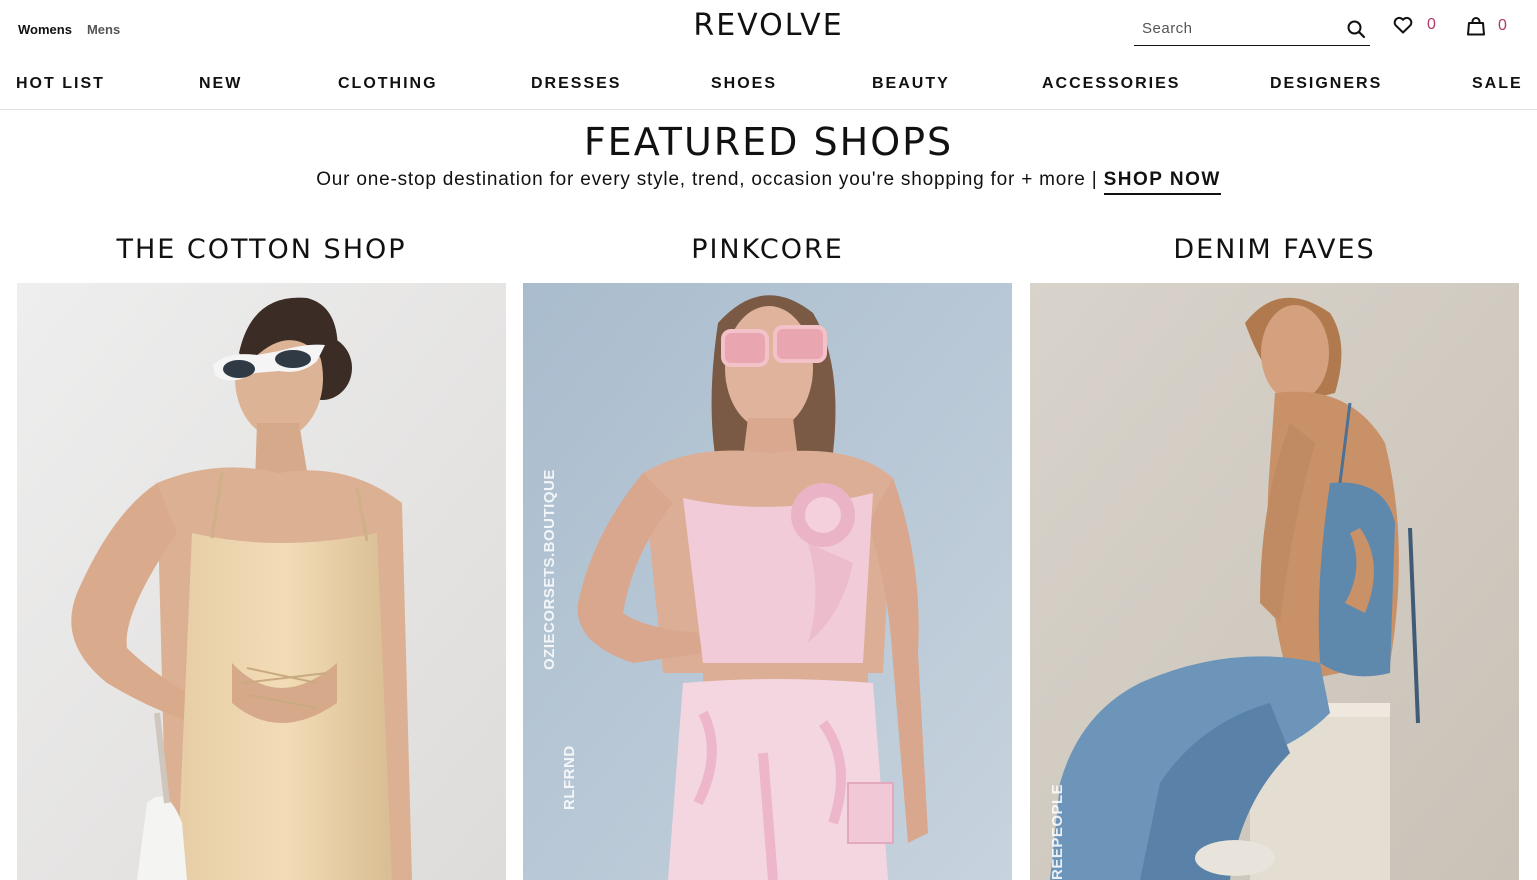  What do you see at coordinates (767, 257) in the screenshot?
I see `shop-title: PINKCORE` at bounding box center [767, 257].